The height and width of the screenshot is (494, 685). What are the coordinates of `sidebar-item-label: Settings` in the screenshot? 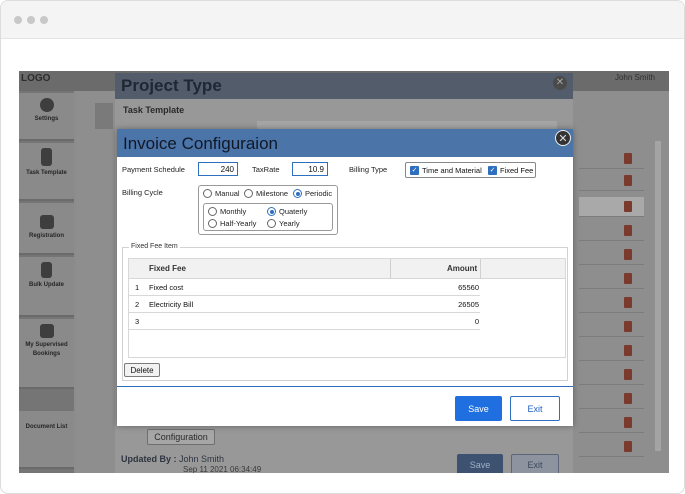 It's located at (46, 119).